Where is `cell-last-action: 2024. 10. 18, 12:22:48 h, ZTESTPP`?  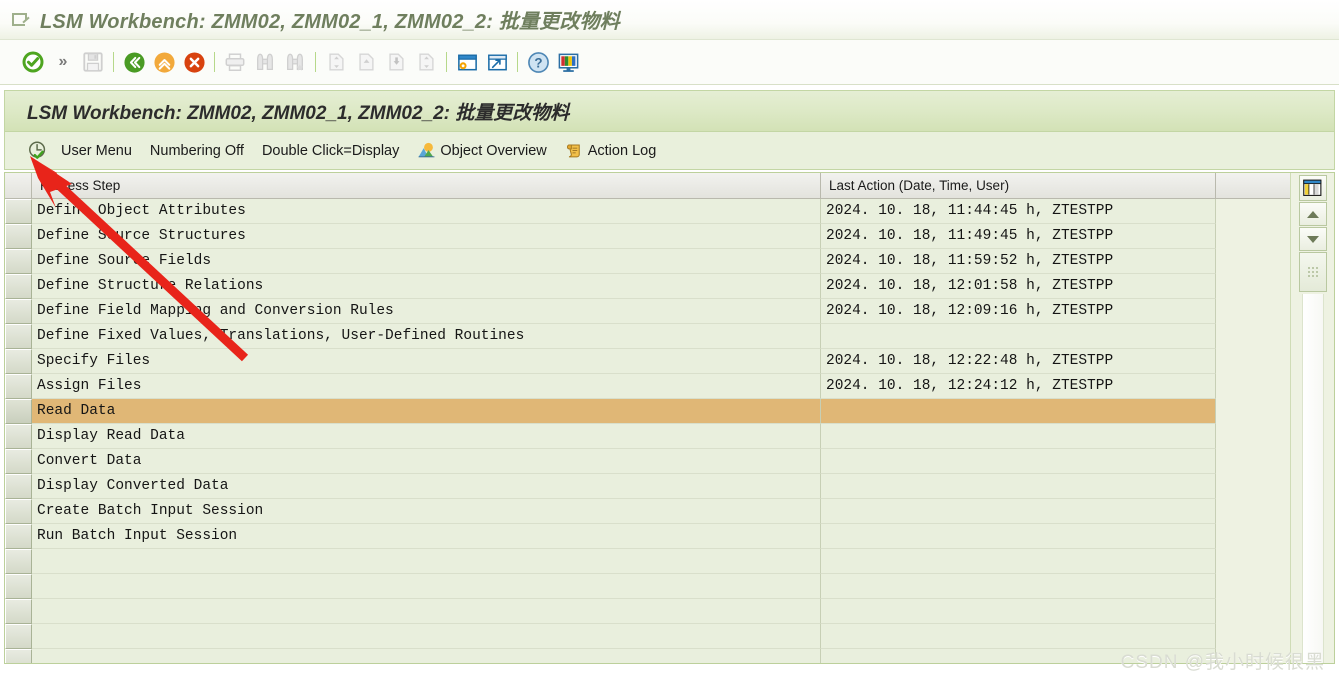
cell-last-action: 2024. 10. 18, 12:22:48 h, ZTESTPP is located at coordinates (1018, 361).